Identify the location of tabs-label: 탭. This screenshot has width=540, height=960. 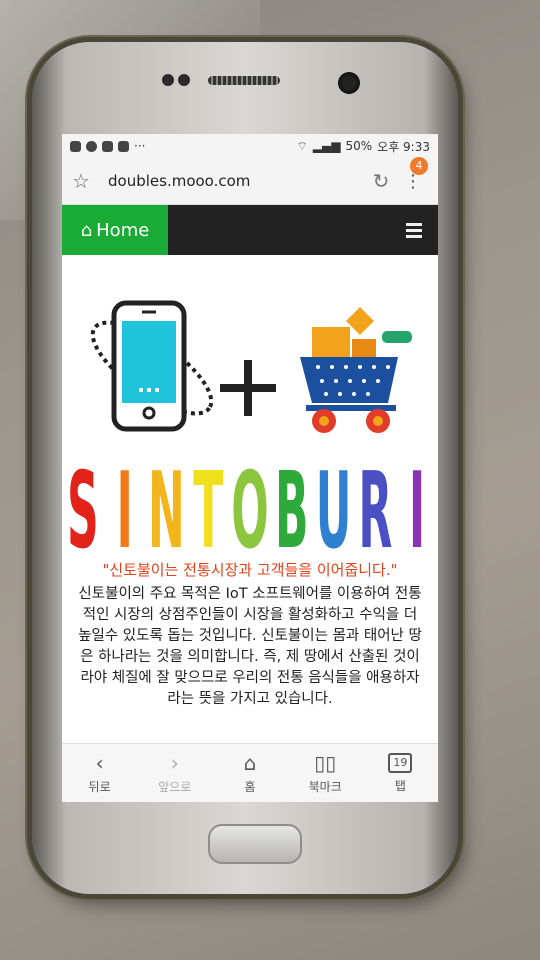
(400, 785).